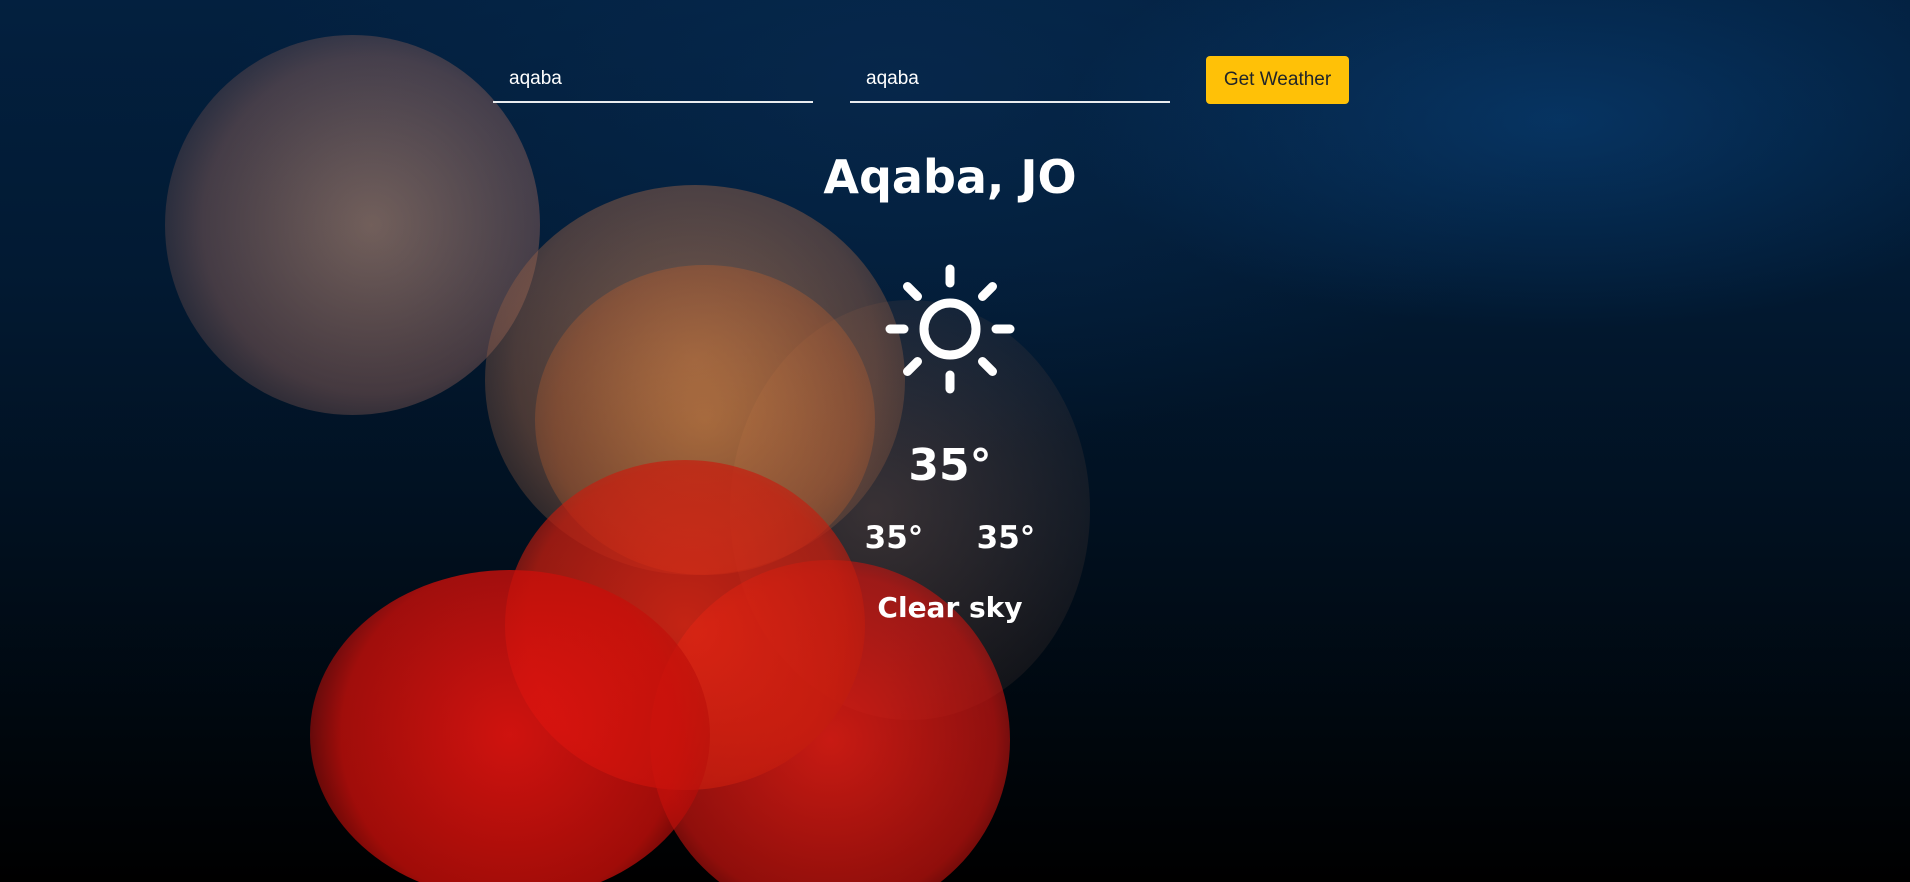  I want to click on max-temperature: 35°, so click(1006, 538).